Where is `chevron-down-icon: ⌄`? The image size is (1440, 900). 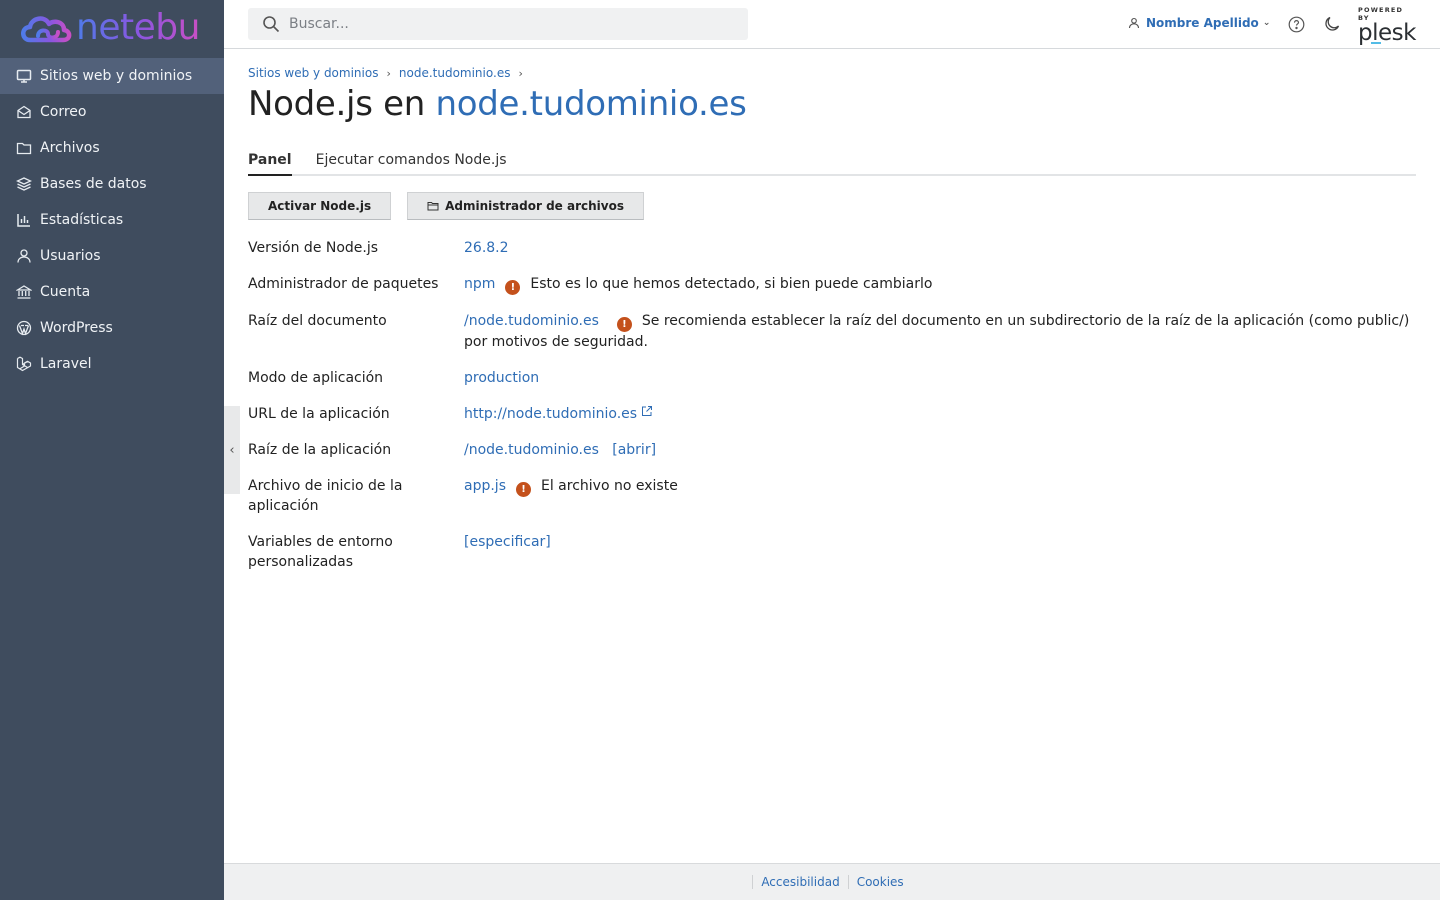
chevron-down-icon: ⌄ is located at coordinates (1266, 23).